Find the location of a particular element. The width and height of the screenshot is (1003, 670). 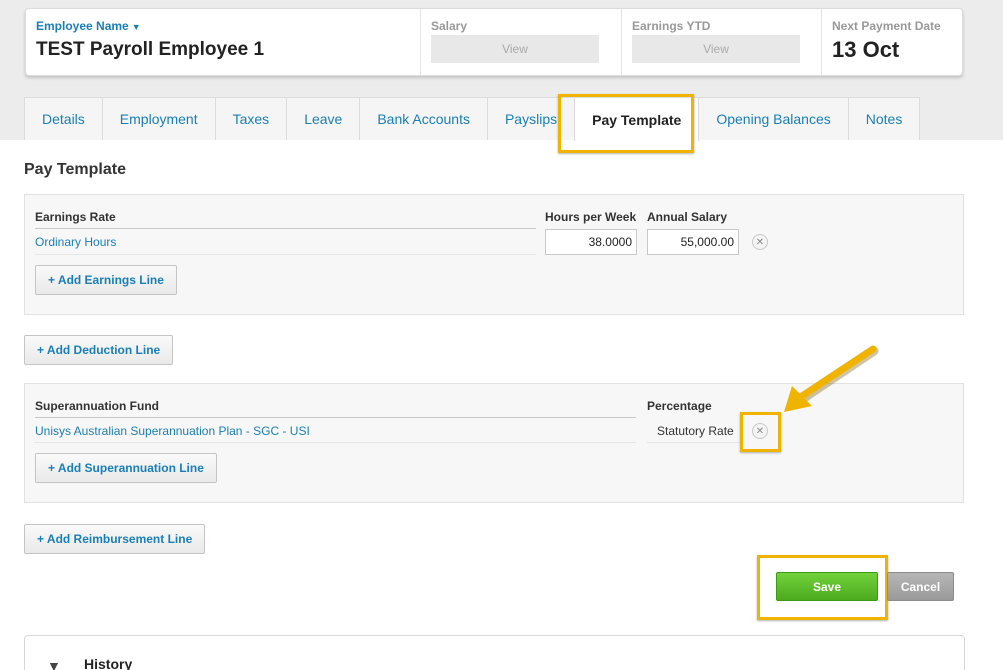

tab-notes: Notes is located at coordinates (884, 118).